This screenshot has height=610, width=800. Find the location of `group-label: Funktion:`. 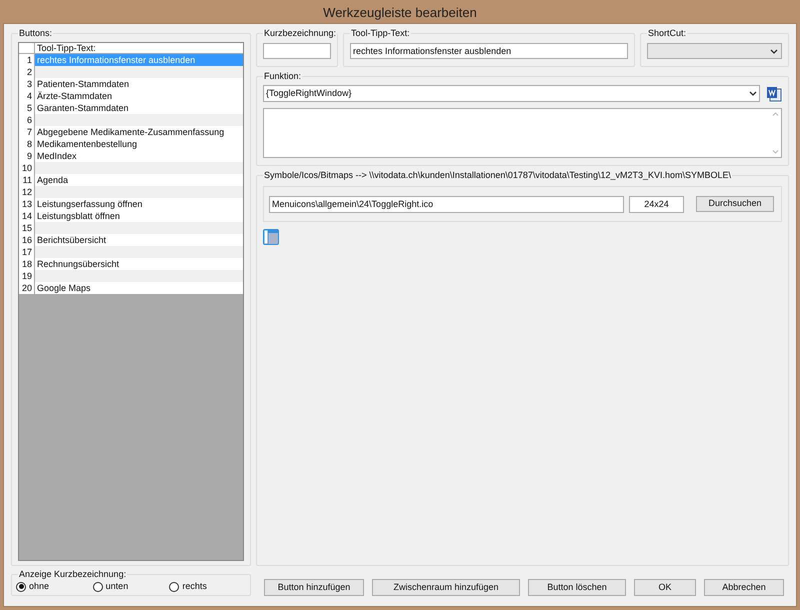

group-label: Funktion: is located at coordinates (282, 76).